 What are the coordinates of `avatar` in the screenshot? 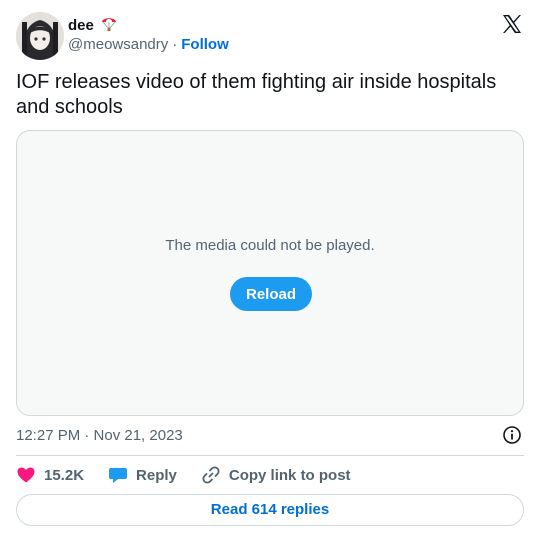 It's located at (40, 36).